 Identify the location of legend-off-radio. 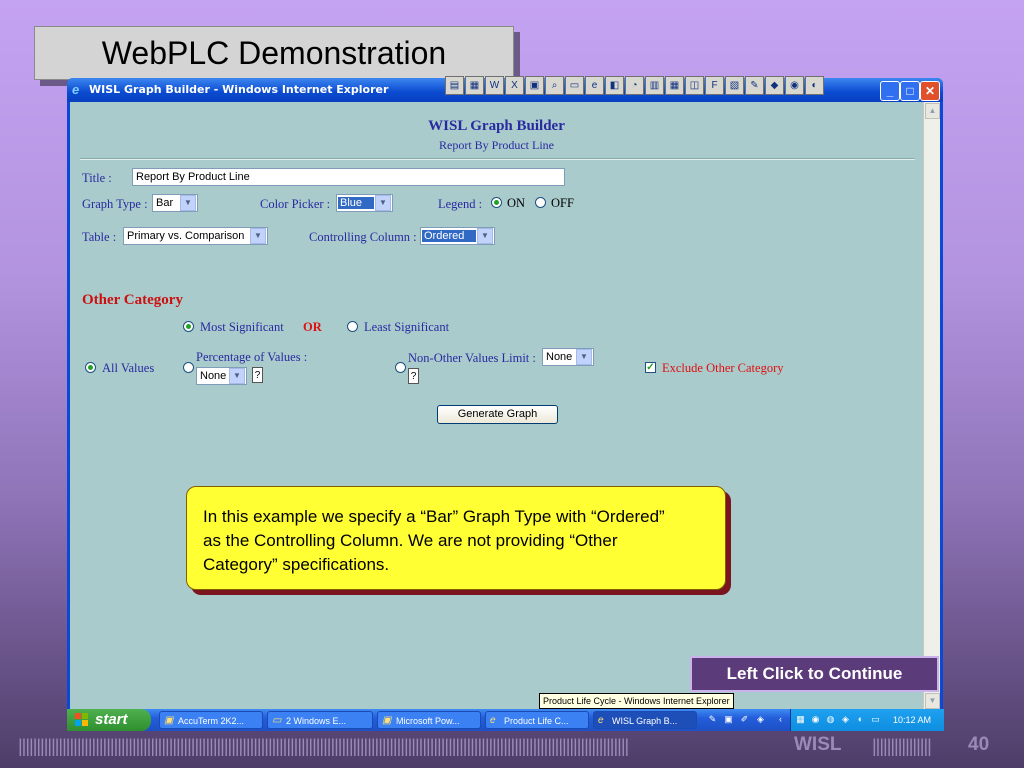
(540, 202).